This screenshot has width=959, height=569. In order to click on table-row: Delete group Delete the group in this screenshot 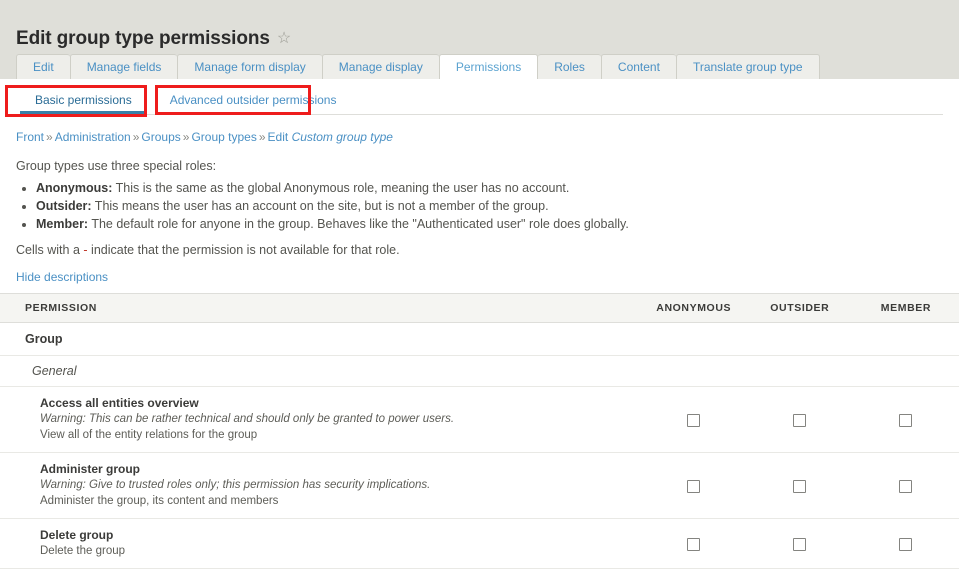, I will do `click(479, 543)`.